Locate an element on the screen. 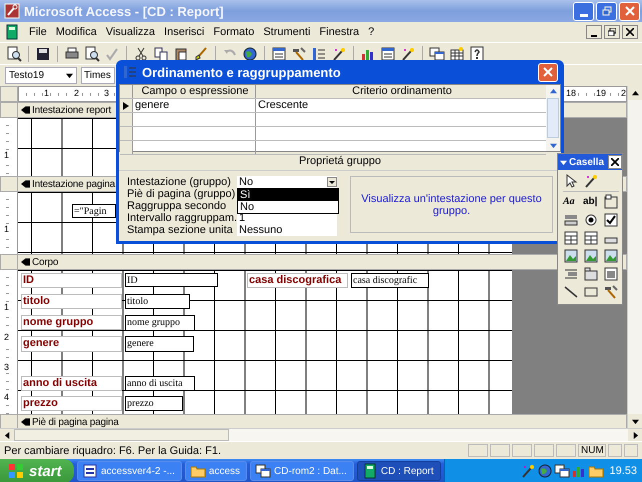  label-control: titolo is located at coordinates (71, 301).